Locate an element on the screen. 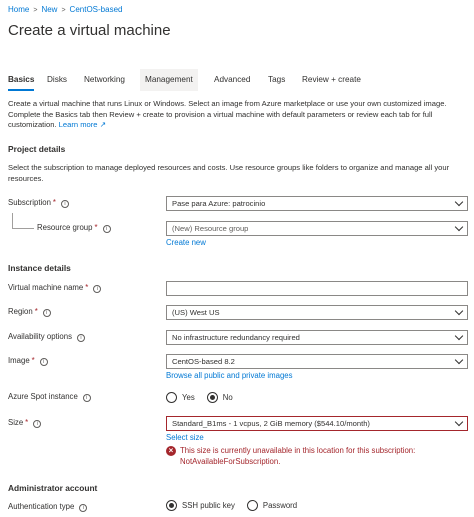 The height and width of the screenshot is (517, 474). auth-type-label: Authentication type i is located at coordinates (48, 507).